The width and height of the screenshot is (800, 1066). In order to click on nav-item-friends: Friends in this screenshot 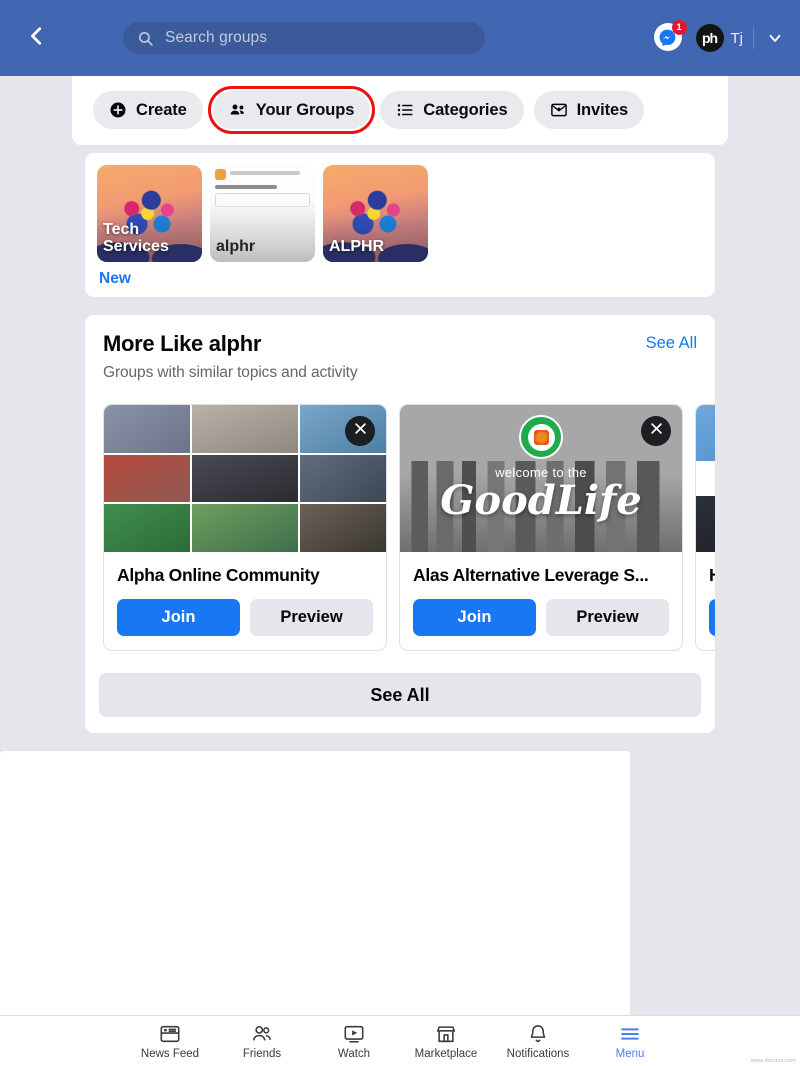, I will do `click(262, 1041)`.